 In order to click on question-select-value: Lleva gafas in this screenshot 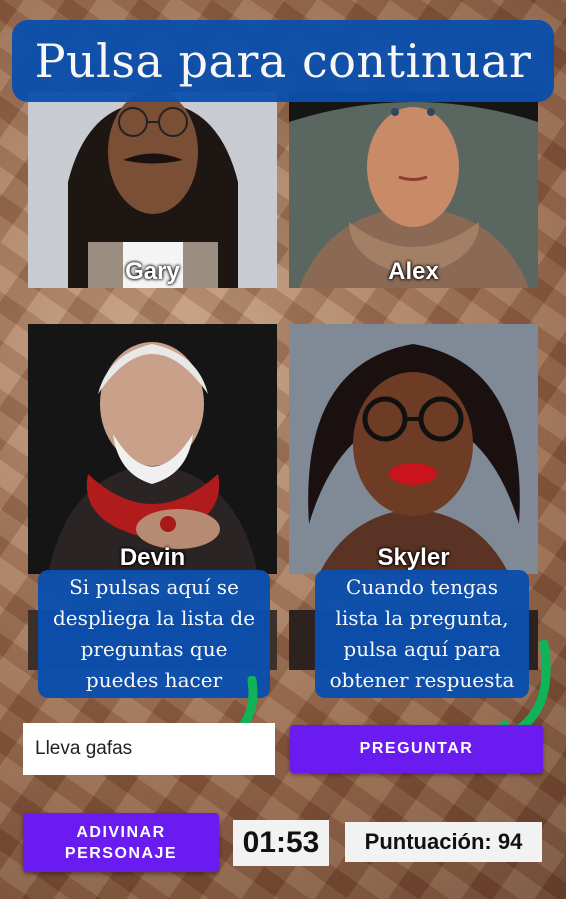, I will do `click(84, 748)`.